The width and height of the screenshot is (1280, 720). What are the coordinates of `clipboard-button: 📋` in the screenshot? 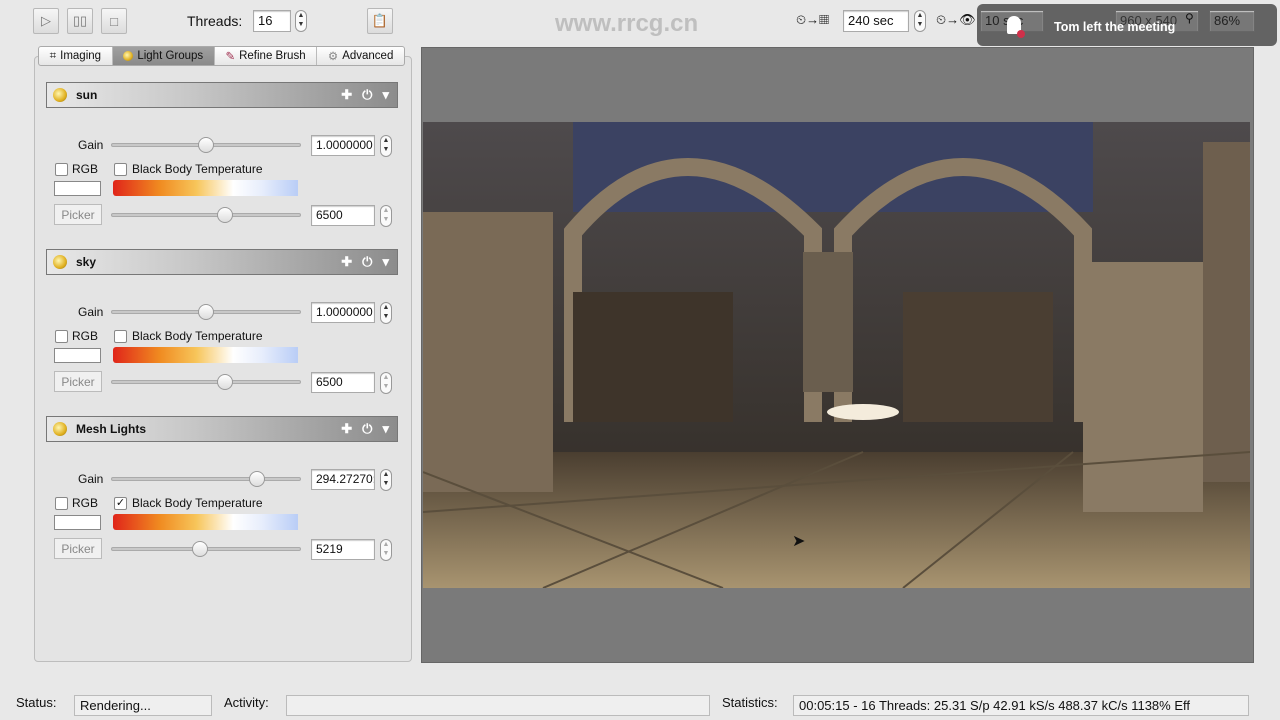 It's located at (380, 21).